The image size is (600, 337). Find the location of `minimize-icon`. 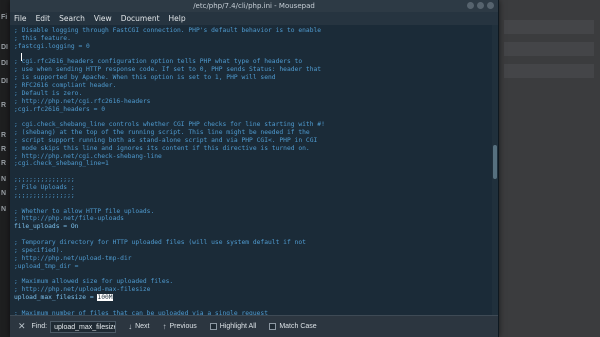

minimize-icon is located at coordinates (470, 5).